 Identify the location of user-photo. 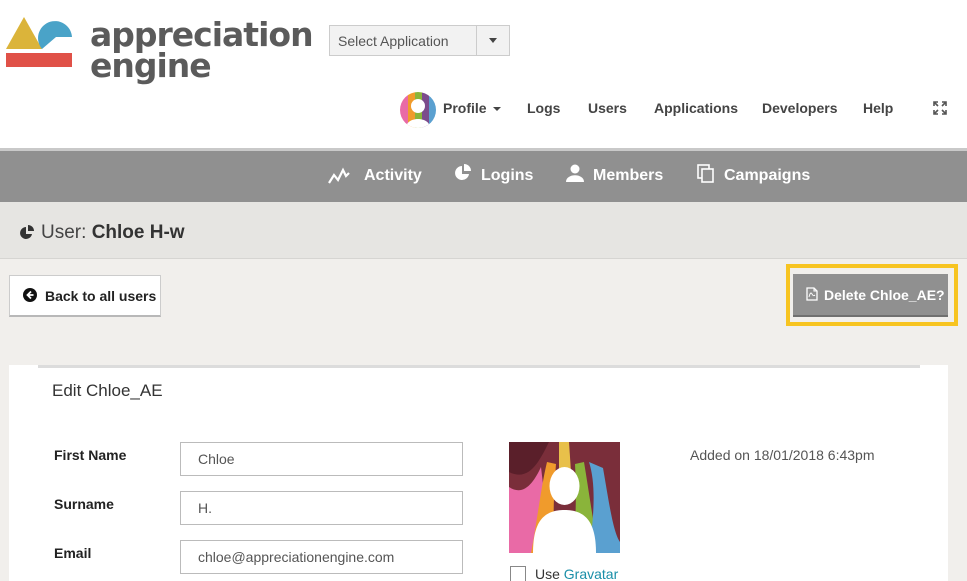
(564, 497).